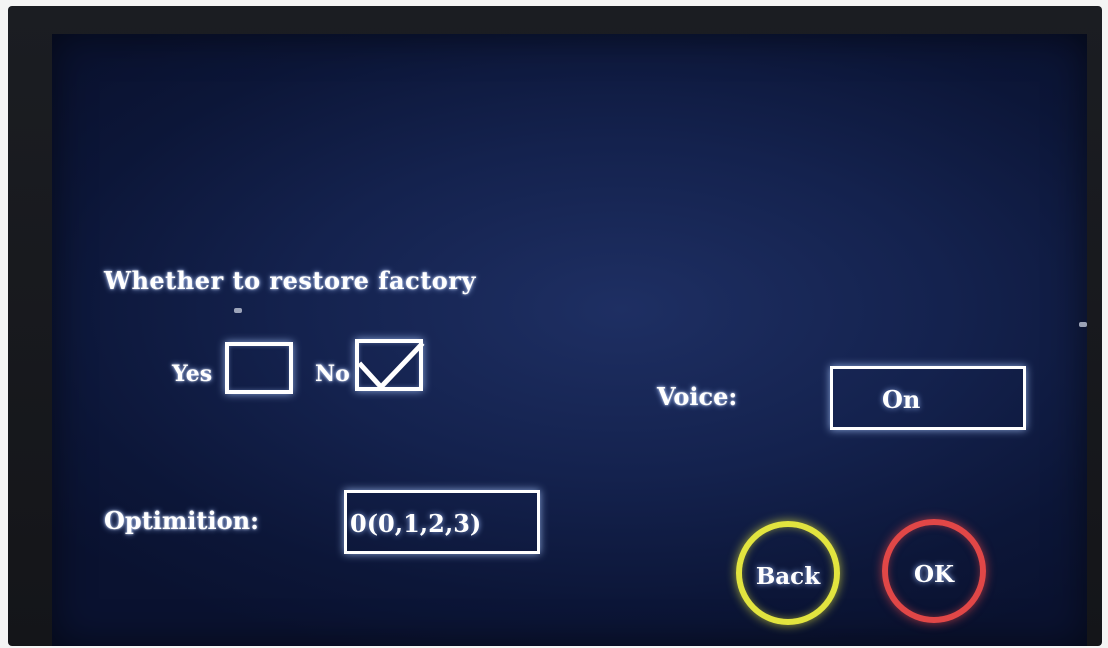 Image resolution: width=1108 pixels, height=648 pixels. What do you see at coordinates (332, 374) in the screenshot?
I see `no-label: No` at bounding box center [332, 374].